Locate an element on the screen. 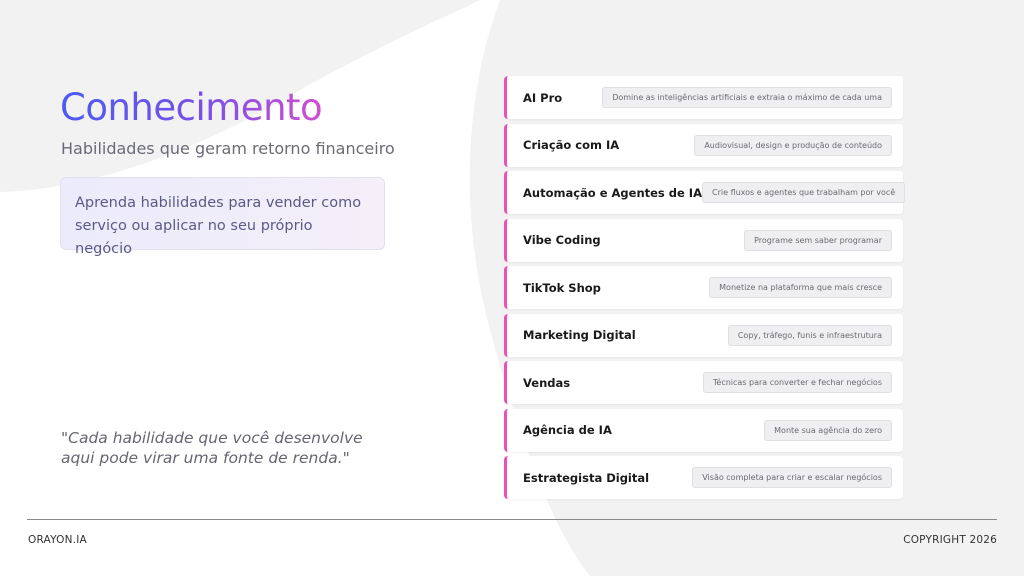  skill-description-tag: Monte sua agência do zero is located at coordinates (828, 430).